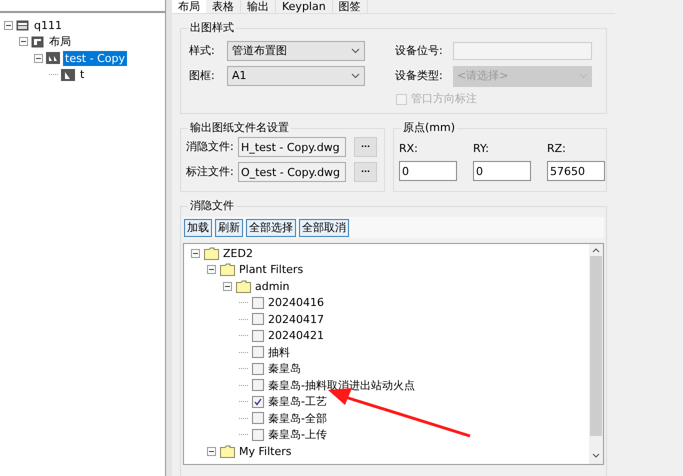 This screenshot has height=476, width=683. I want to click on tree-item: 秦皇岛-全部, so click(297, 418).